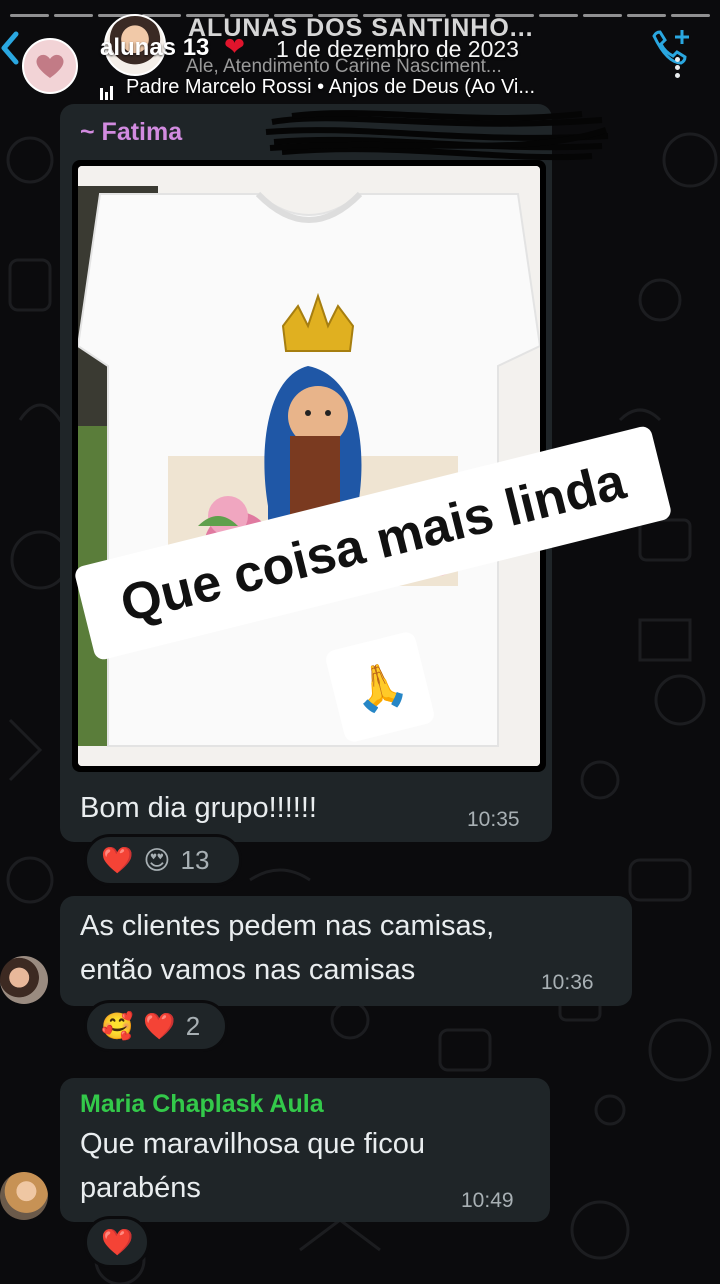 This screenshot has height=1284, width=720. I want to click on story-heart-icon: ❤, so click(234, 47).